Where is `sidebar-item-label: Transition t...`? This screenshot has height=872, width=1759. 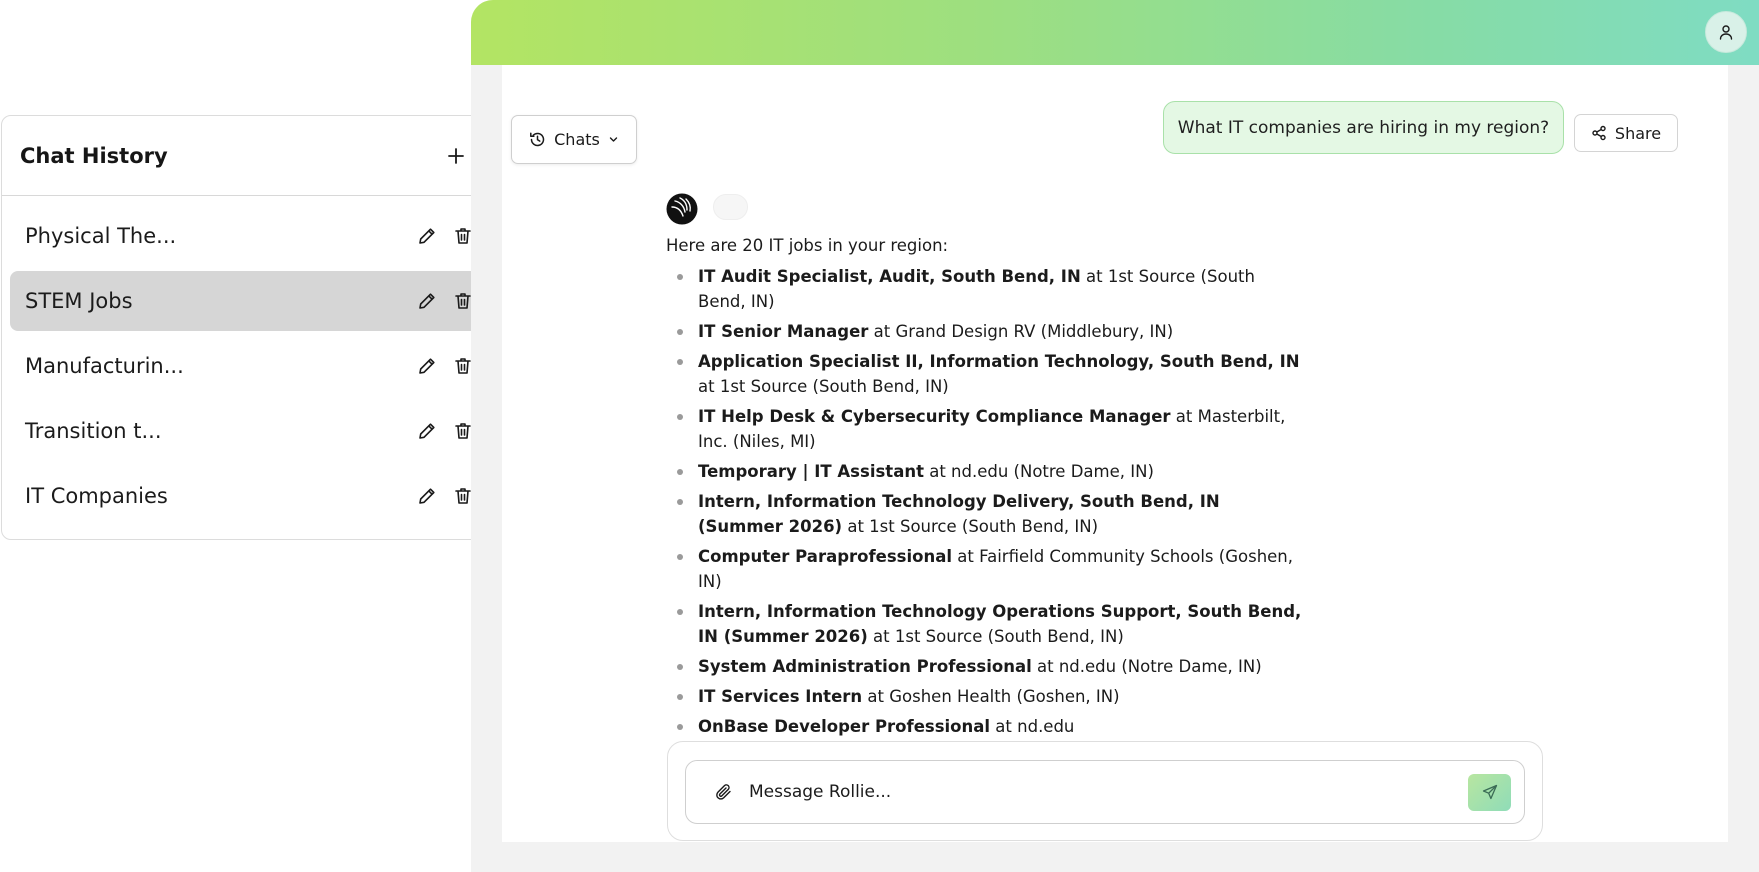
sidebar-item-label: Transition t... is located at coordinates (93, 431).